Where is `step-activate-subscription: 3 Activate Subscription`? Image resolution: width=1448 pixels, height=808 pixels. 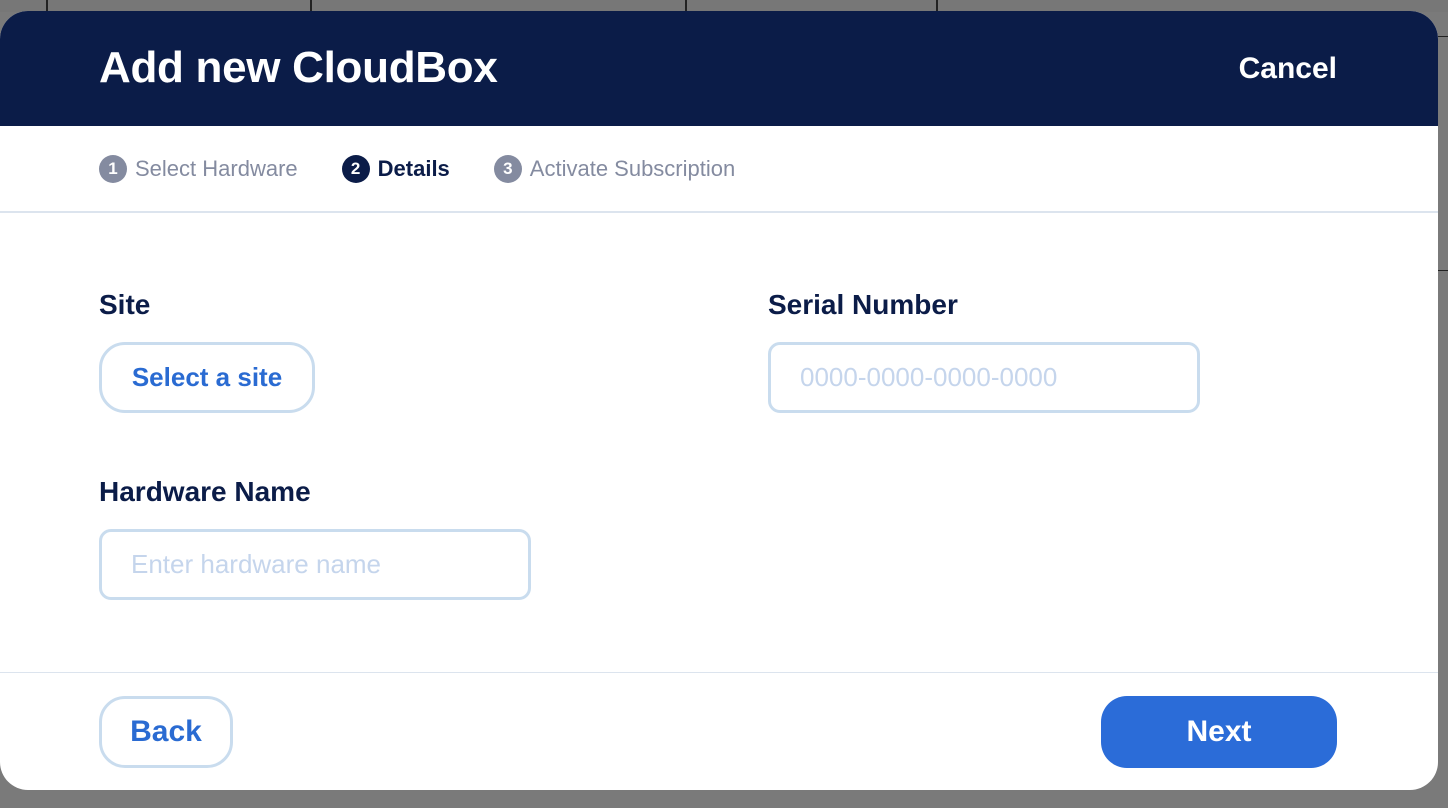 step-activate-subscription: 3 Activate Subscription is located at coordinates (614, 169).